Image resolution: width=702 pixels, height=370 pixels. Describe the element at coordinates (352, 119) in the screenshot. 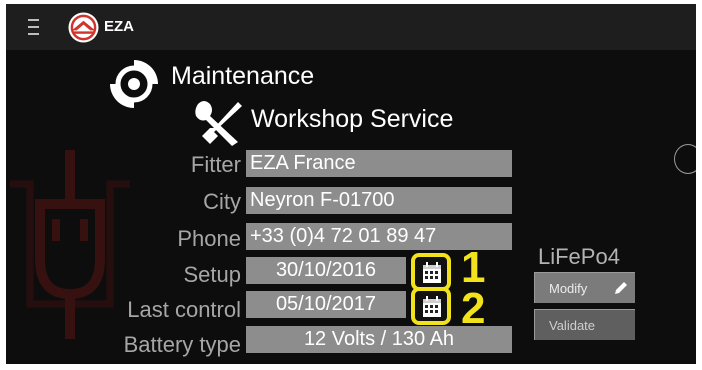

I see `workshop-service-title: Workshop Service` at that location.